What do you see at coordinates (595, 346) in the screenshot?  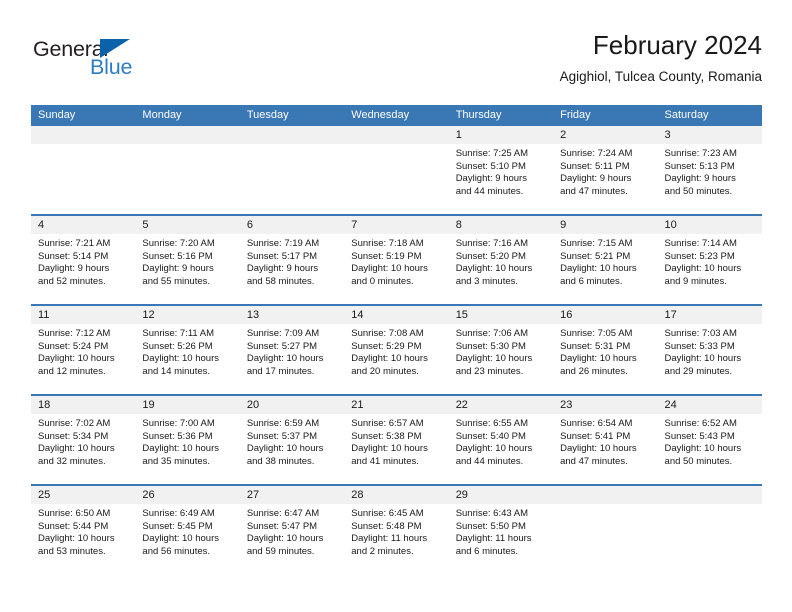 I see `sunset-time: Sunset: 5:31 PM` at bounding box center [595, 346].